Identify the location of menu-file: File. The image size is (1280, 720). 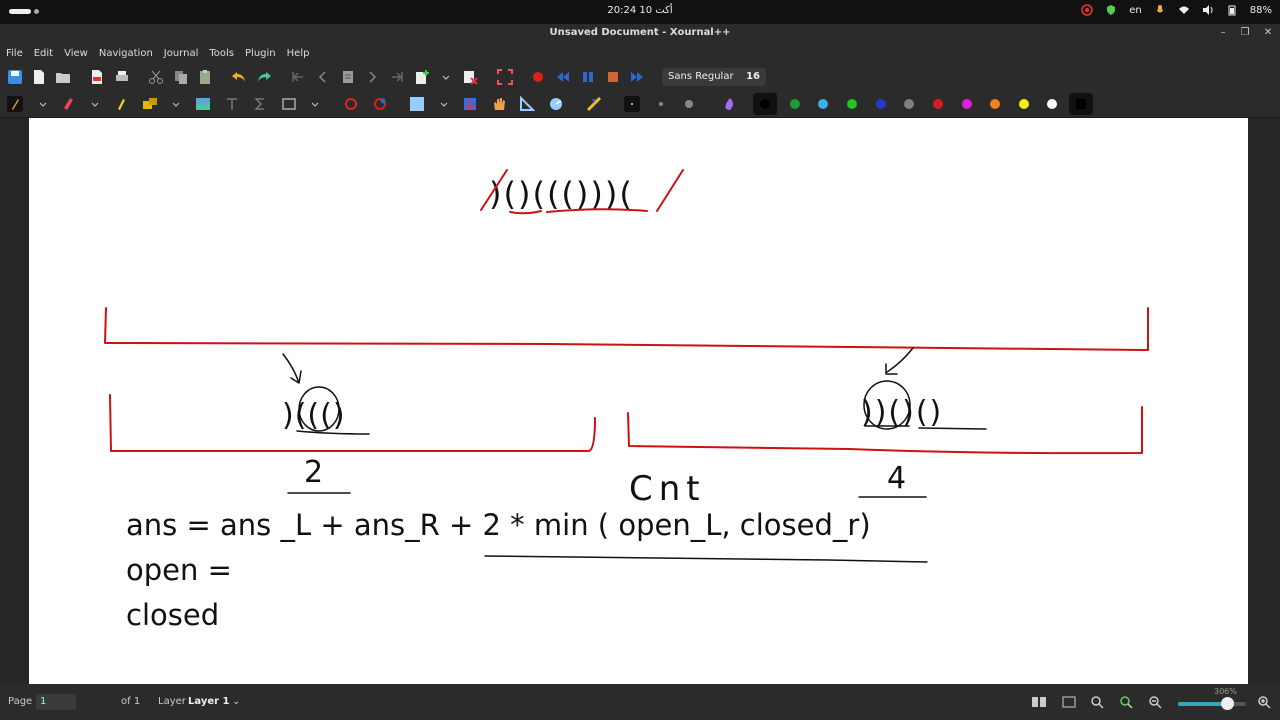
(18, 54).